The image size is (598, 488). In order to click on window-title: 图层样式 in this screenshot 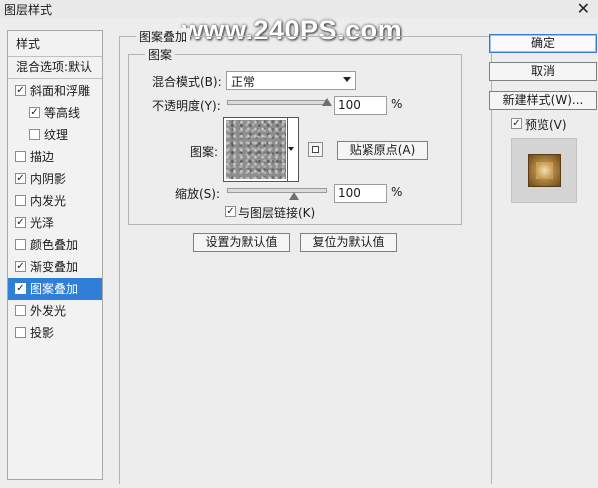, I will do `click(28, 10)`.